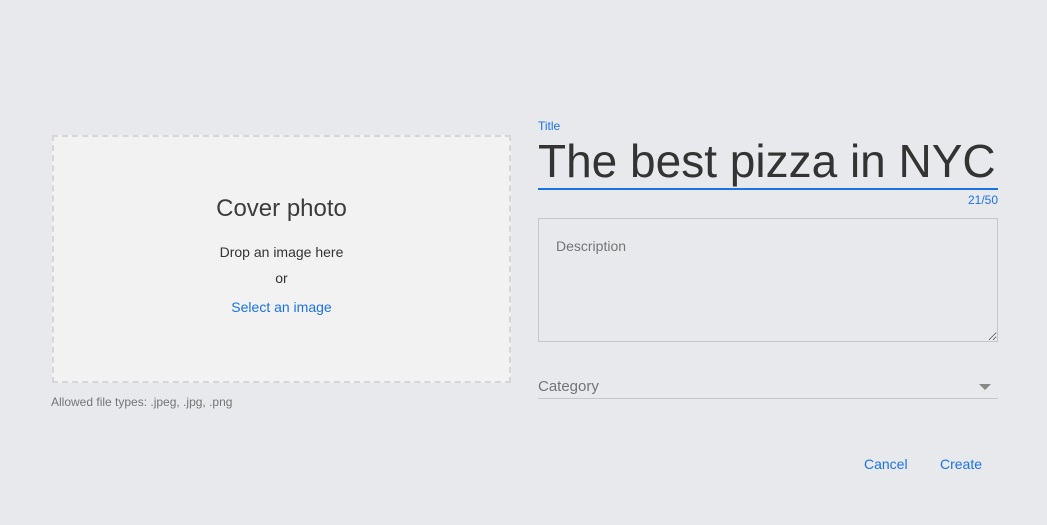 This screenshot has width=1047, height=525. I want to click on cover-photo-title: Cover photo, so click(281, 208).